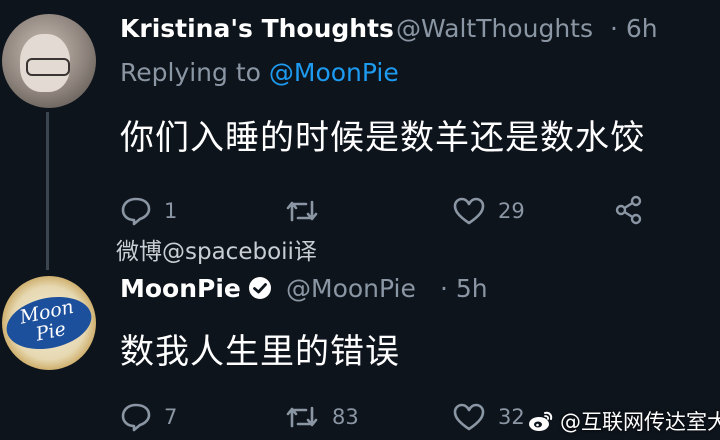  What do you see at coordinates (345, 417) in the screenshot?
I see `tweet2-retweet-count: 83` at bounding box center [345, 417].